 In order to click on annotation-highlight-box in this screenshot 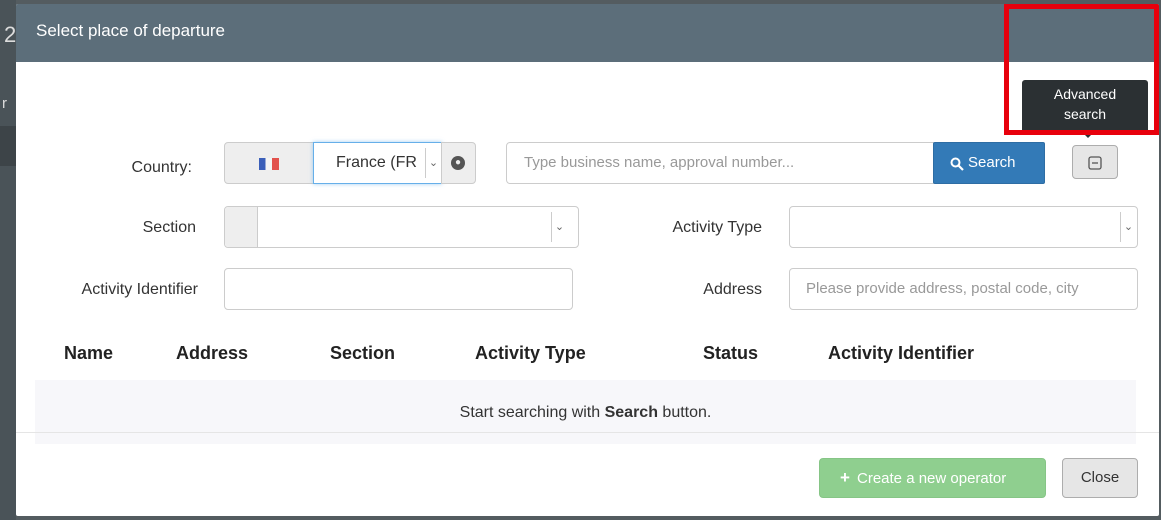, I will do `click(1081, 69)`.